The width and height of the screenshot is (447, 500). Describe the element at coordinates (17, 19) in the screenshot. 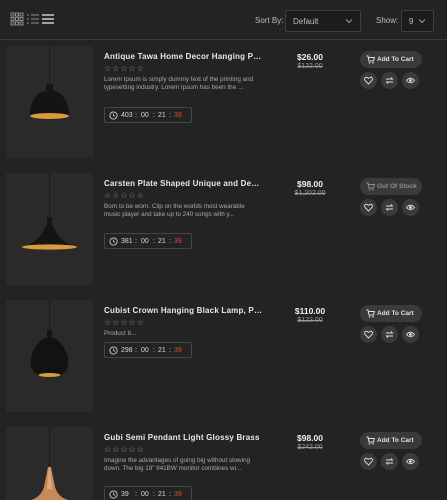

I see `grid-view-icon` at that location.